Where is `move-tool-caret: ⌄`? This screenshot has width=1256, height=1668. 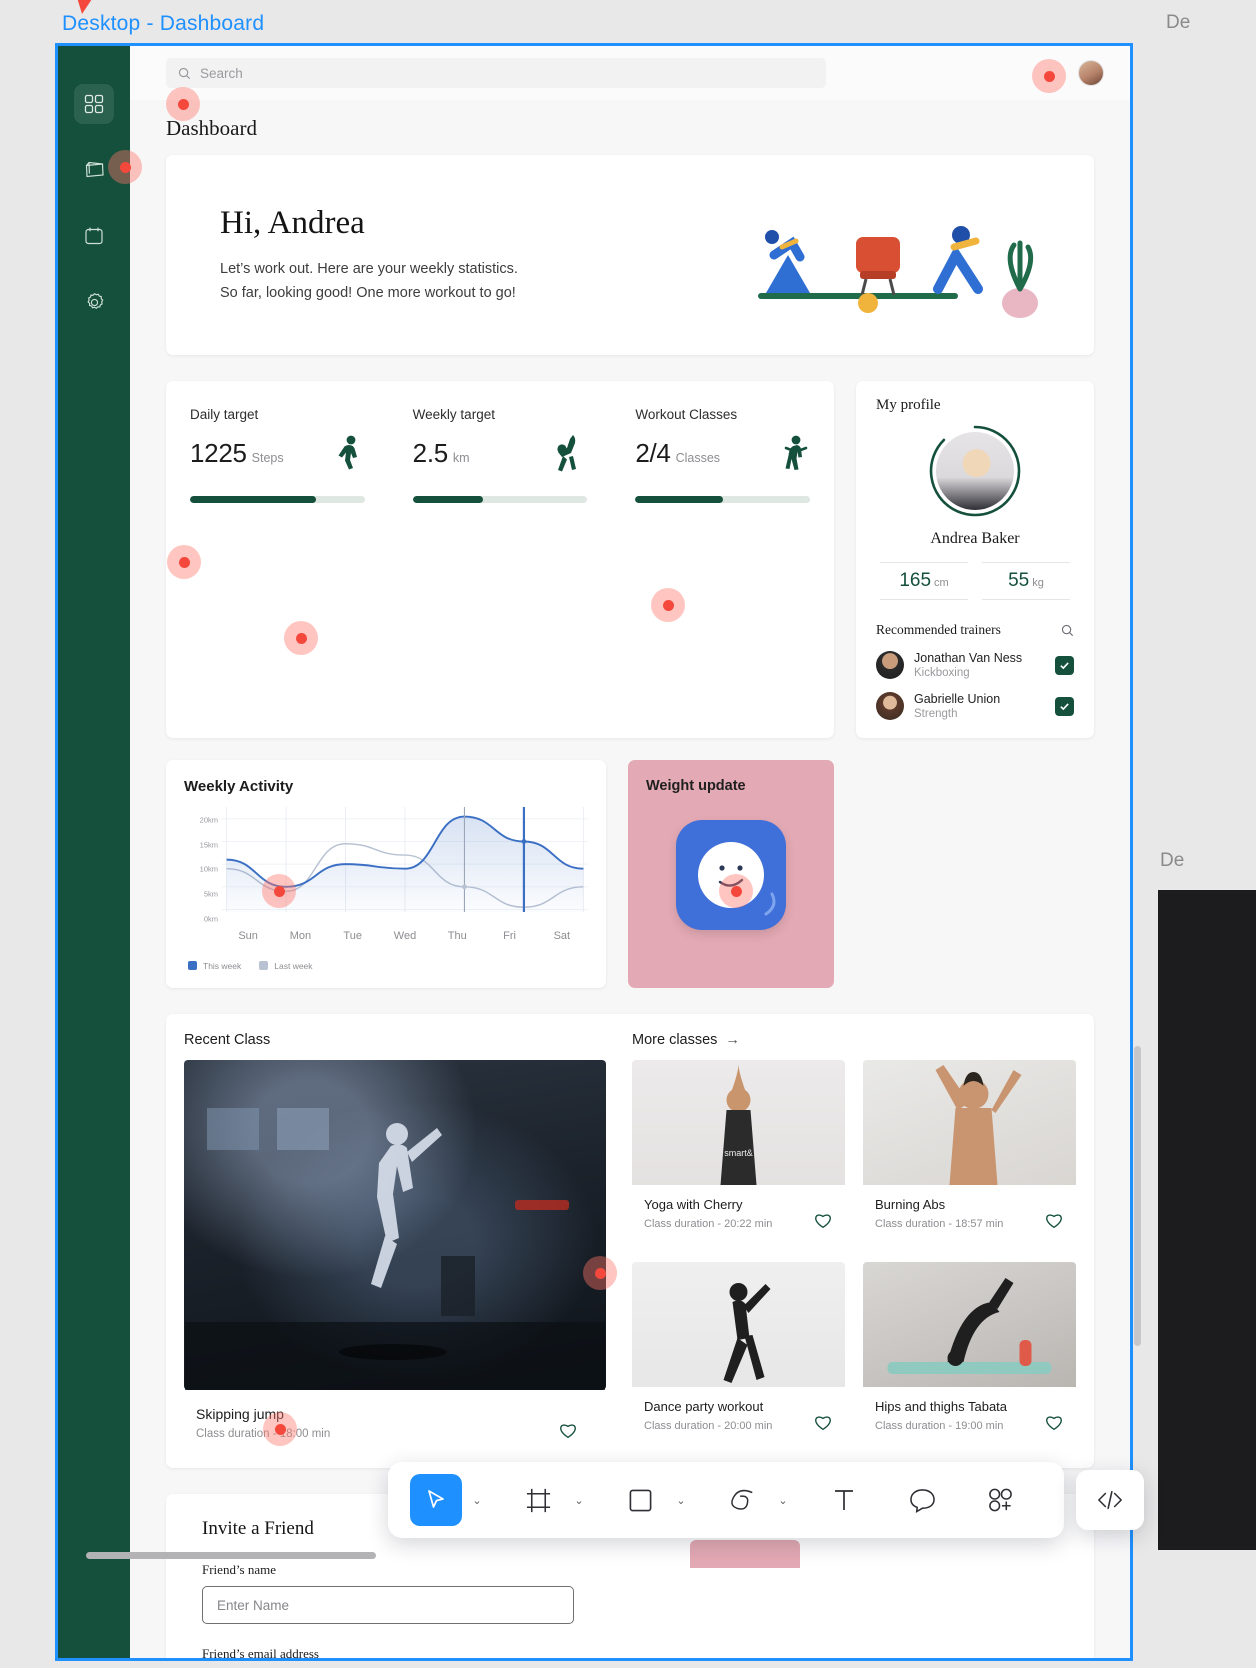 move-tool-caret: ⌄ is located at coordinates (477, 1500).